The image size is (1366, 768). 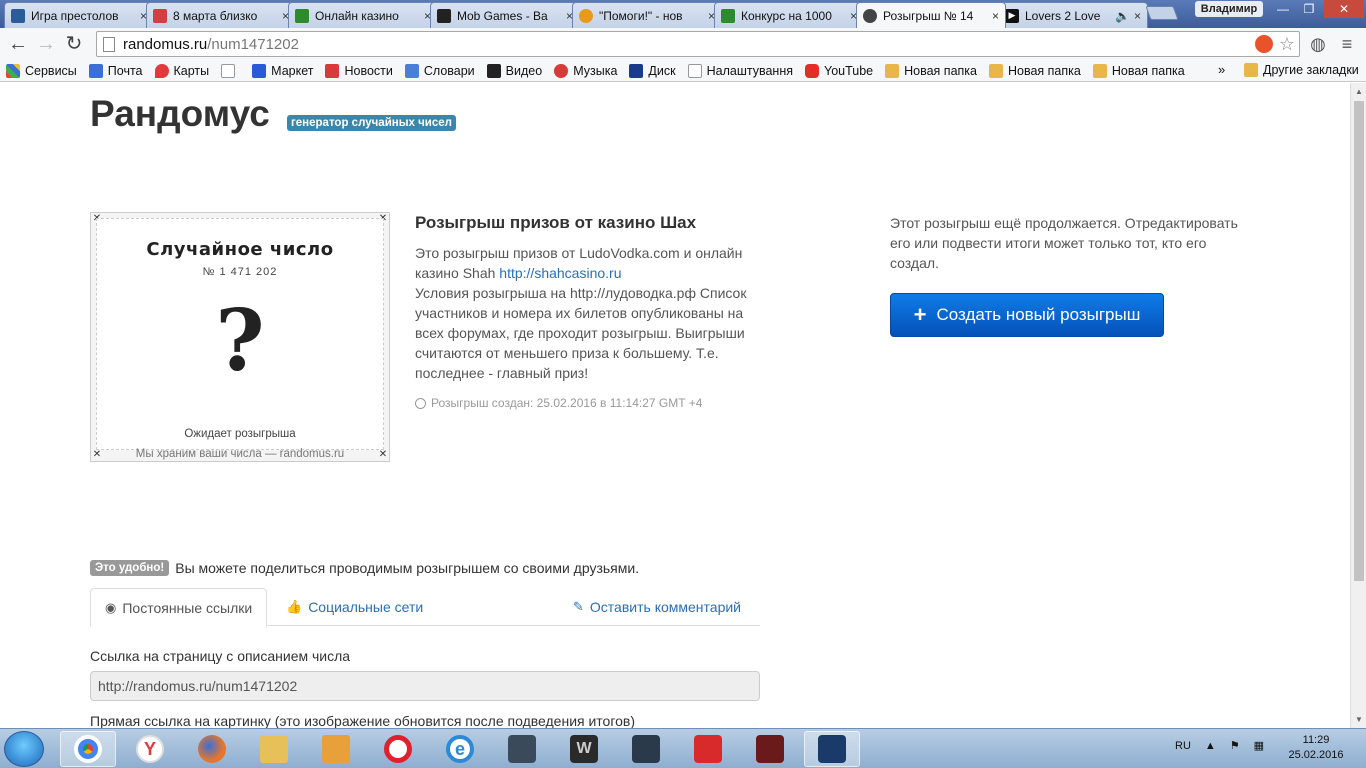 What do you see at coordinates (560, 273) in the screenshot?
I see `casino-link: http://shahcasino.ru` at bounding box center [560, 273].